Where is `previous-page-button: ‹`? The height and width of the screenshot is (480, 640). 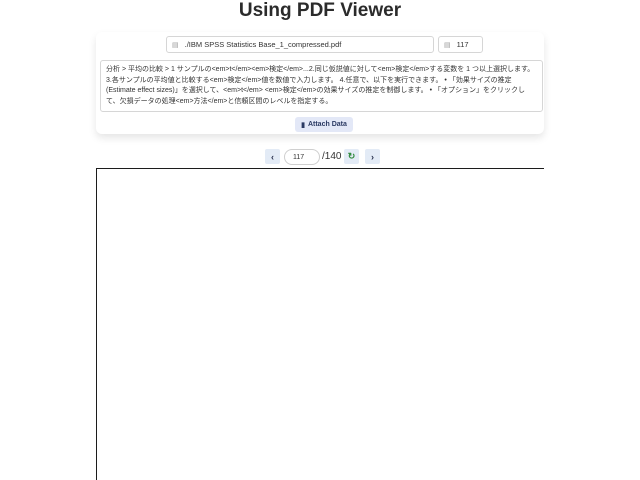 previous-page-button: ‹ is located at coordinates (272, 156).